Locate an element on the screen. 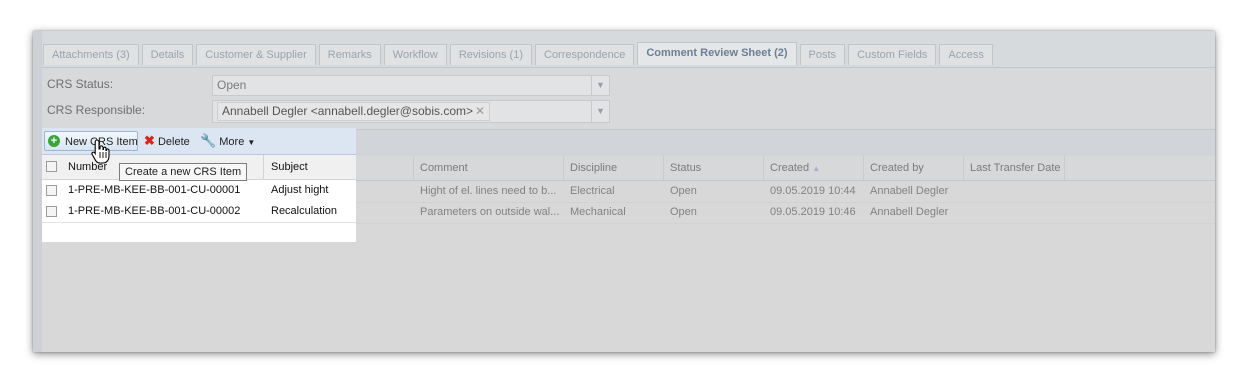 This screenshot has height=384, width=1247. col-created-label: Created is located at coordinates (790, 168).